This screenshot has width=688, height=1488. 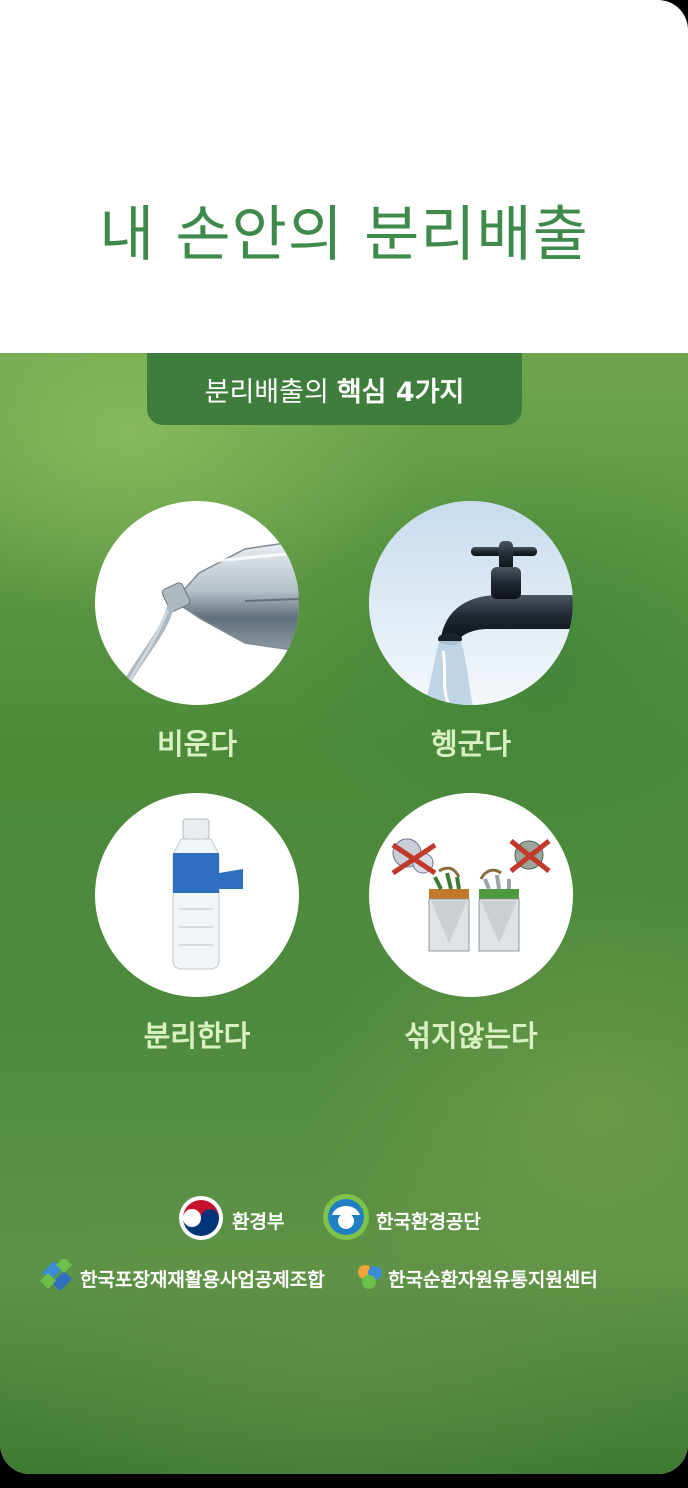 I want to click on kpa-logo-icon, so click(x=56, y=1275).